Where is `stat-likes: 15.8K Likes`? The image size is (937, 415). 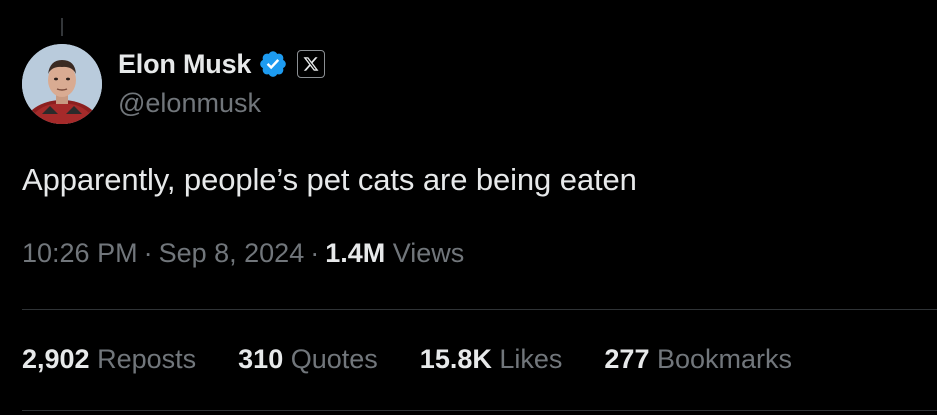 stat-likes: 15.8K Likes is located at coordinates (491, 359).